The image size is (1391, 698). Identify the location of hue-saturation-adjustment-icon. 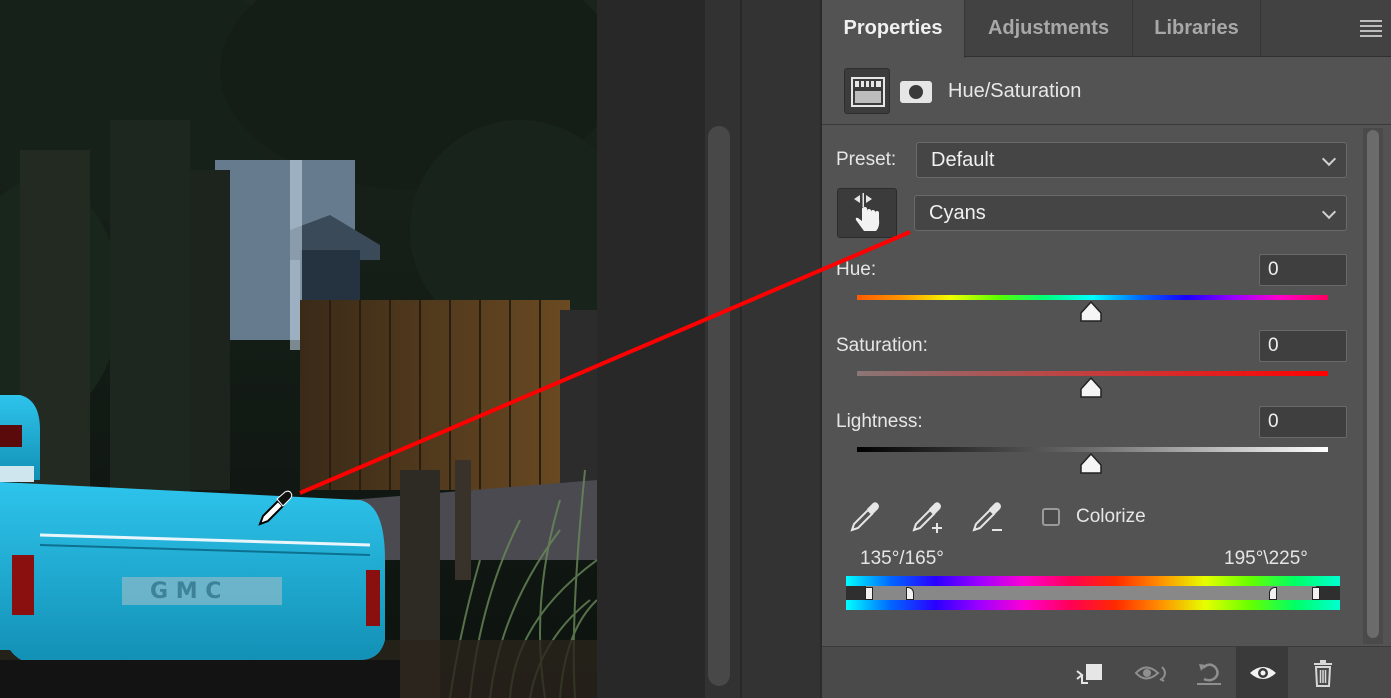
(867, 91).